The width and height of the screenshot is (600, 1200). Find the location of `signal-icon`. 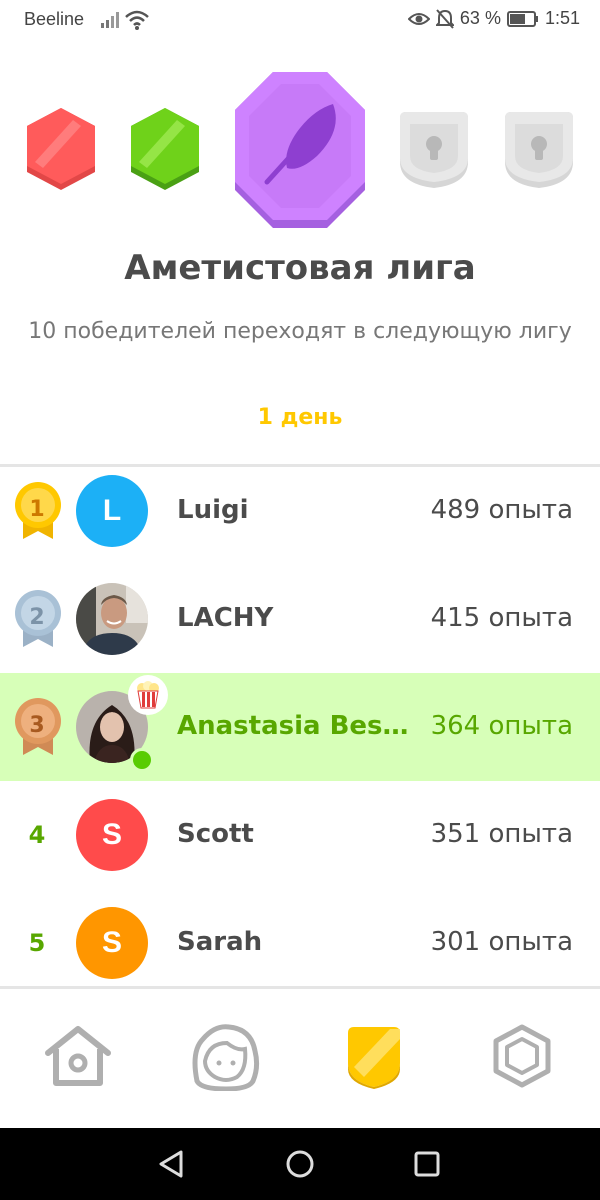

signal-icon is located at coordinates (110, 20).